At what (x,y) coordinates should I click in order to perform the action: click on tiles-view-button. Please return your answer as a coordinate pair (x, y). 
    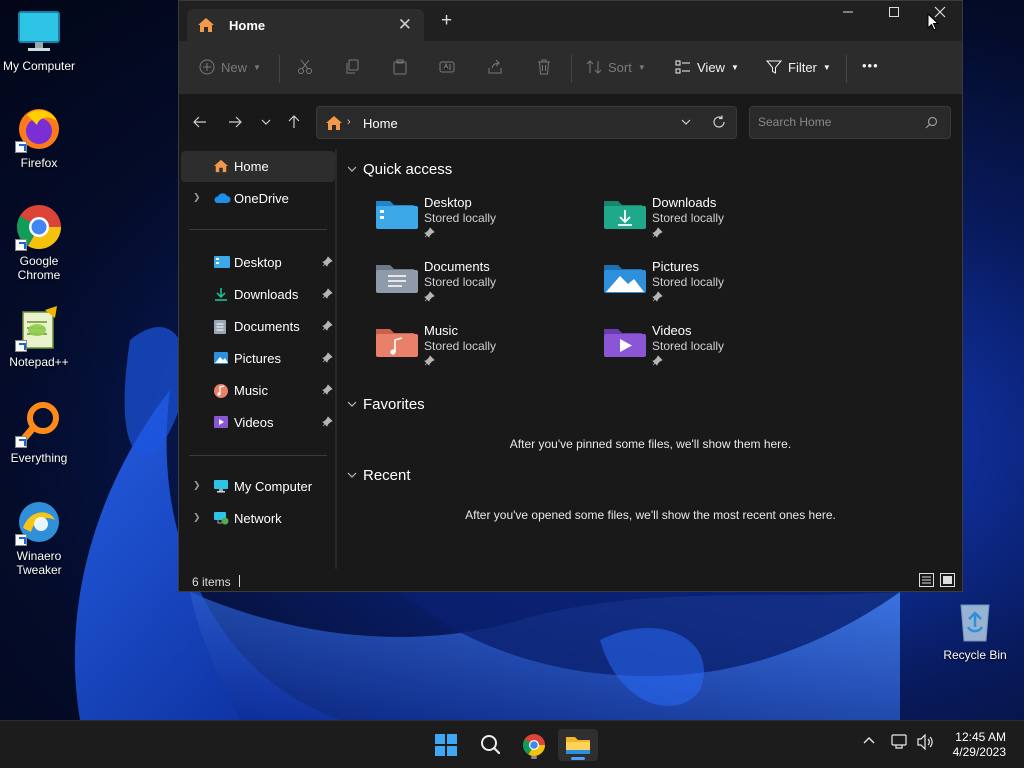
    Looking at the image, I should click on (947, 581).